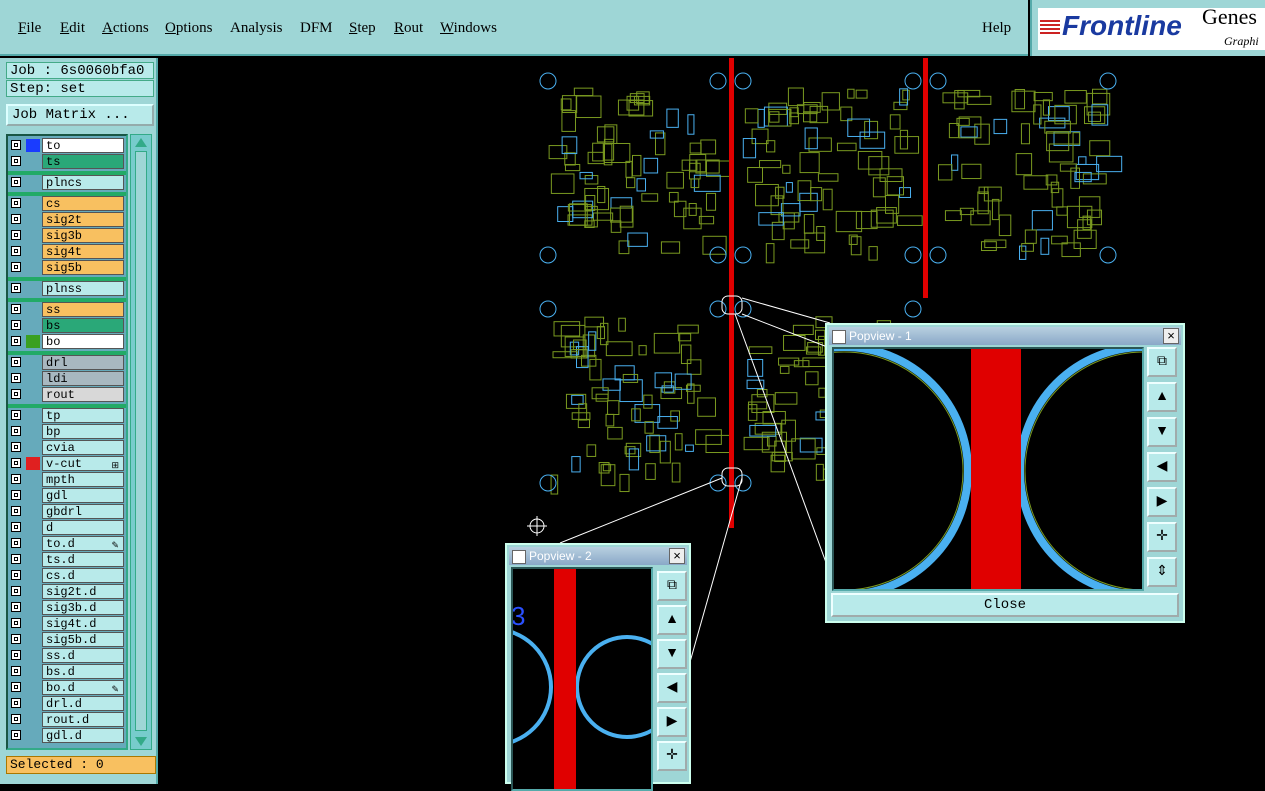  I want to click on layer-row-rout: rout, so click(67, 395).